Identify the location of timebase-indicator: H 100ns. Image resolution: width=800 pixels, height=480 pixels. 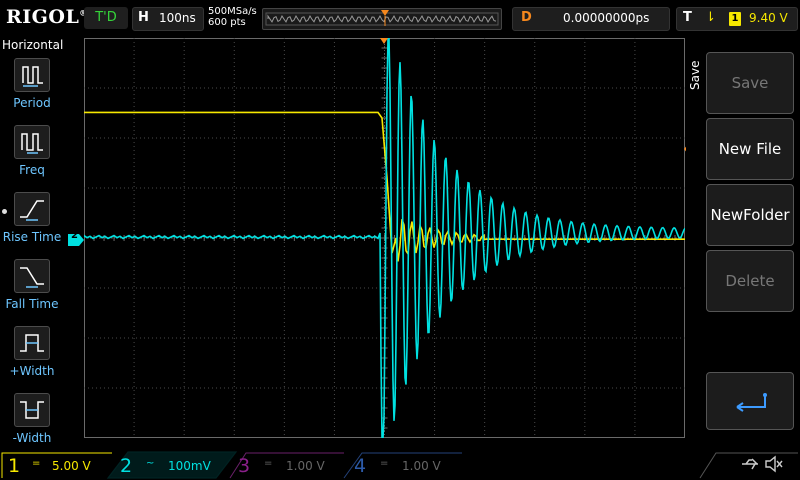
(168, 19).